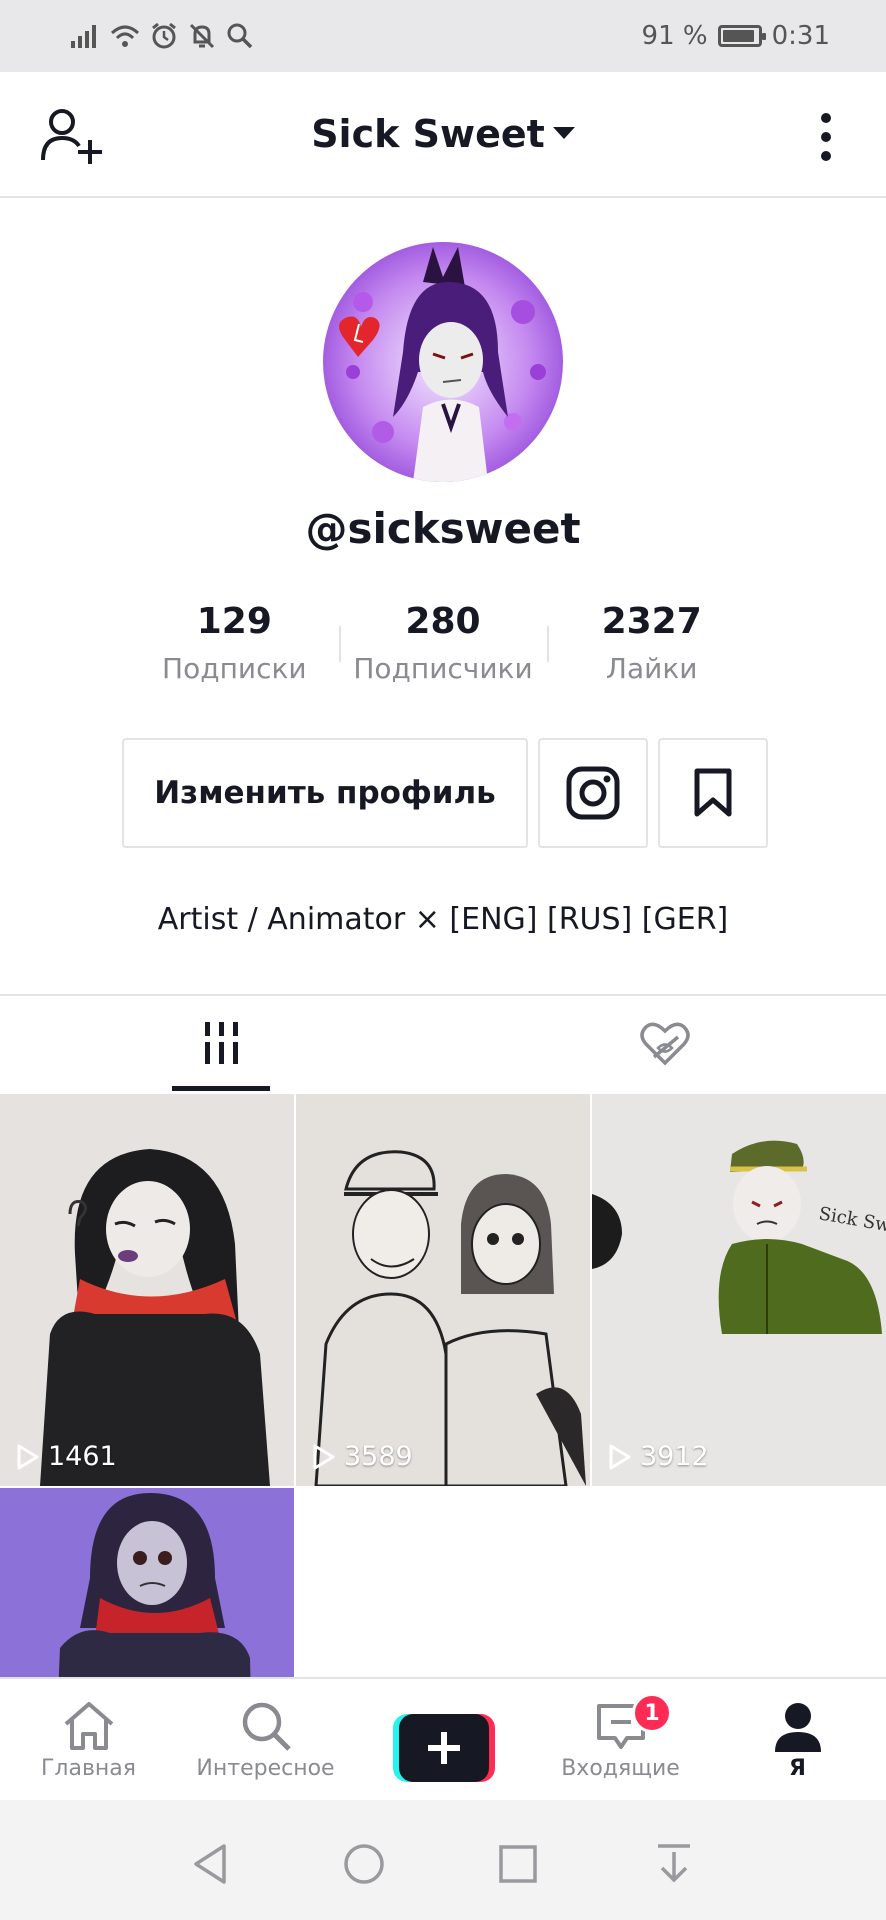  I want to click on bottom-navigation: Главная Интересное Входящие 1 Я, so click(443, 1738).